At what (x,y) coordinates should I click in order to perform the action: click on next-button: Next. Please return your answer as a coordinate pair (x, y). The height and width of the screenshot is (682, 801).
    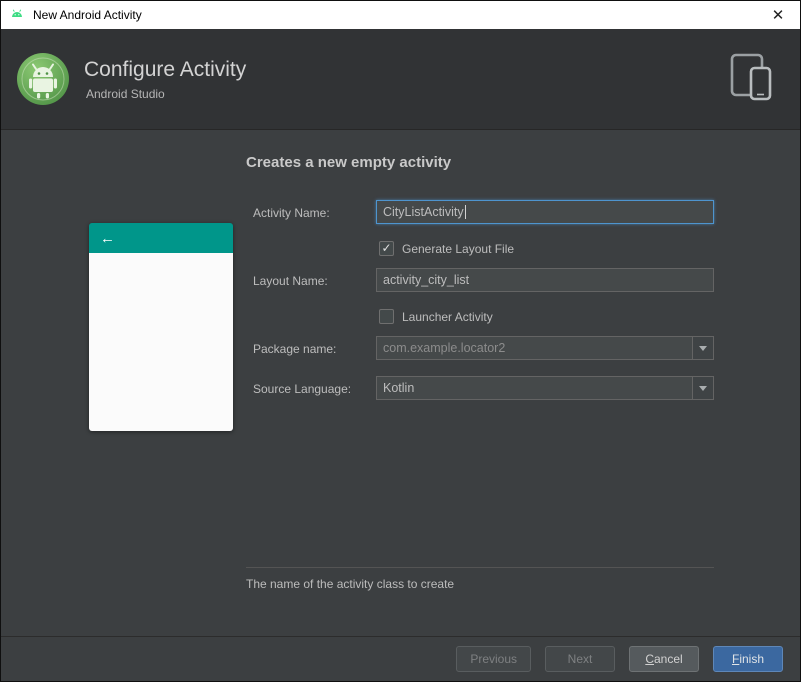
    Looking at the image, I should click on (580, 659).